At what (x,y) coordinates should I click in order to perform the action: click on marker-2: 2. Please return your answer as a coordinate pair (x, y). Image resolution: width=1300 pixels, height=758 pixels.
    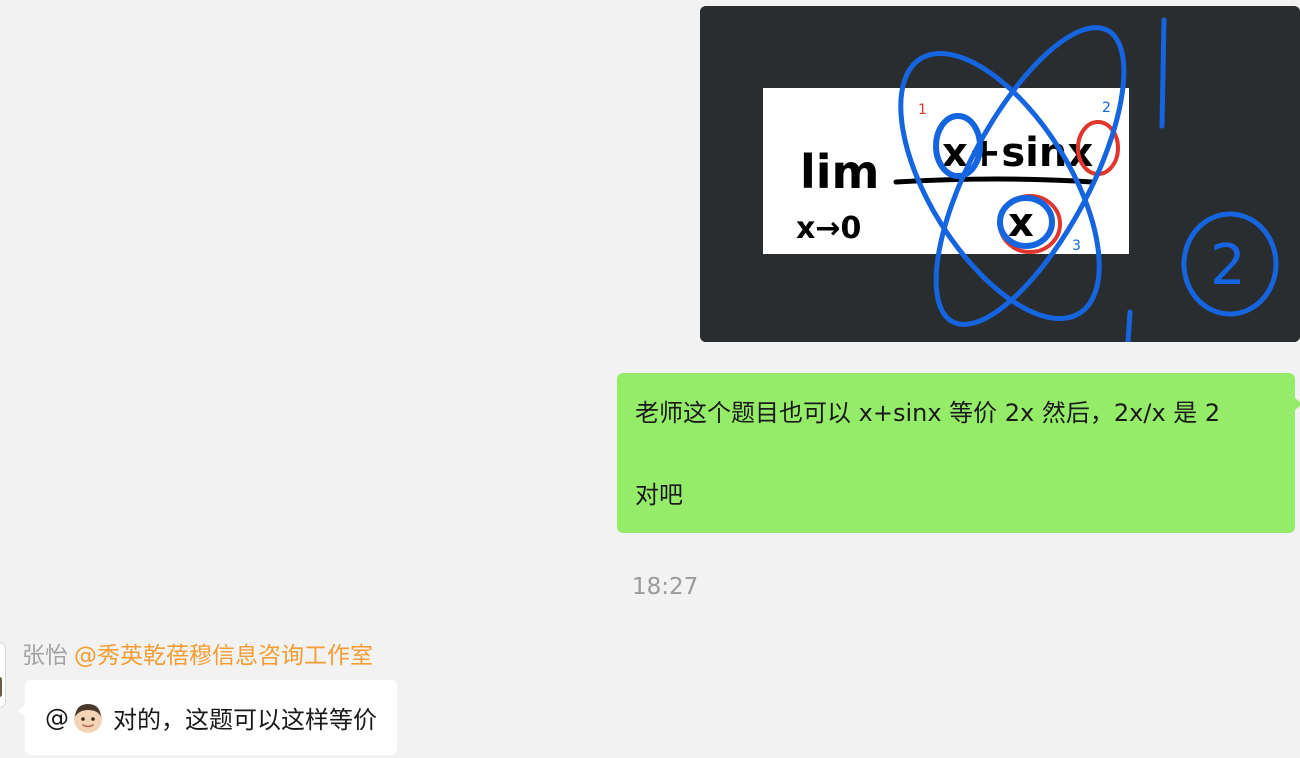
    Looking at the image, I should click on (1106, 108).